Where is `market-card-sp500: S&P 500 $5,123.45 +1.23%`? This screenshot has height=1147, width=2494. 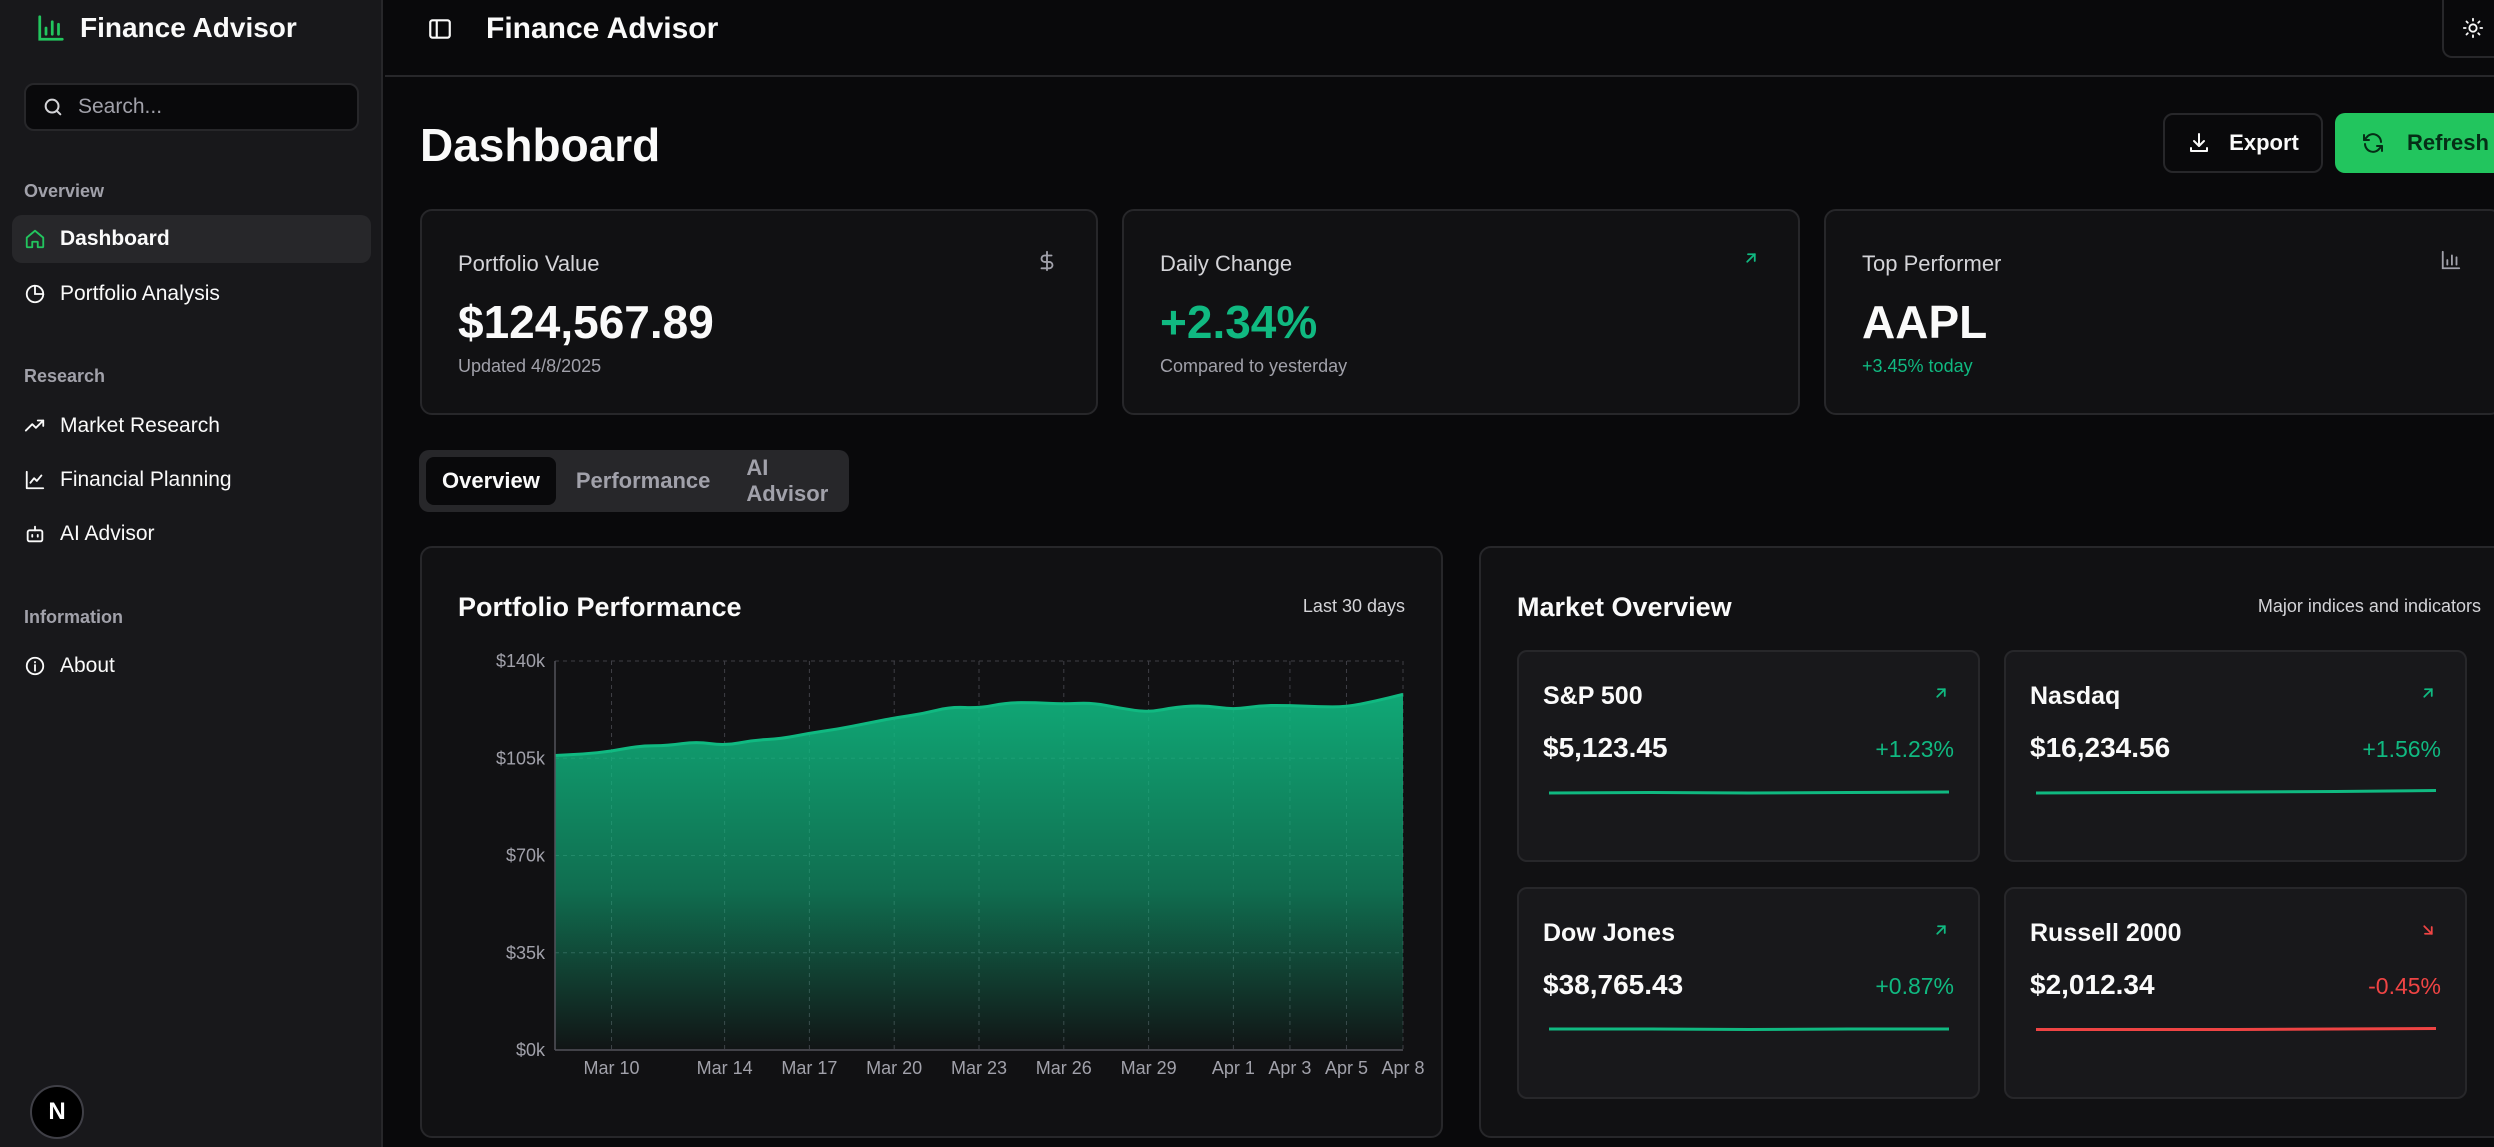
market-card-sp500: S&P 500 $5,123.45 +1.23% is located at coordinates (1748, 756).